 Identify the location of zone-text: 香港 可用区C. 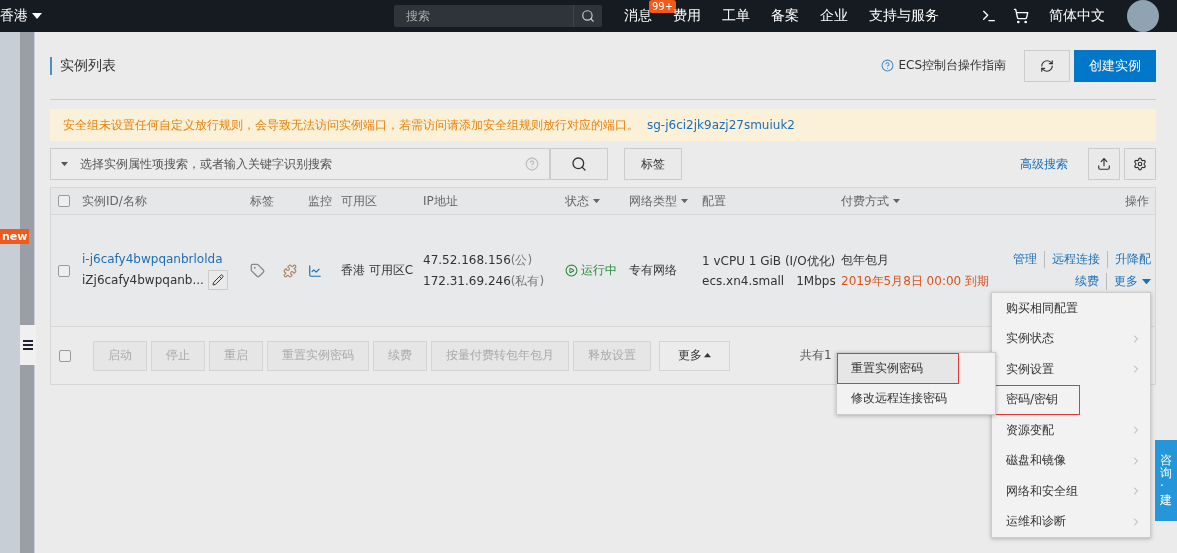
(378, 270).